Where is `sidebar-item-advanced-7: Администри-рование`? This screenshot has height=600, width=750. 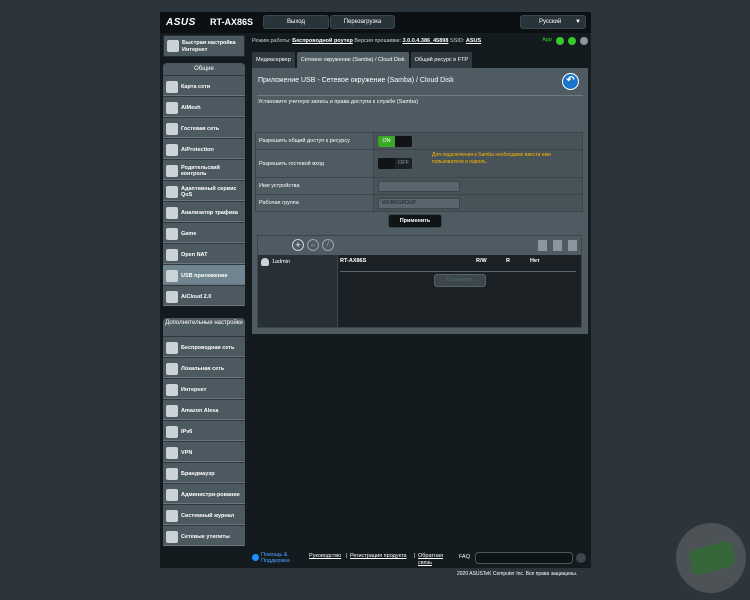
sidebar-item-advanced-7: Администри-рование is located at coordinates (204, 493).